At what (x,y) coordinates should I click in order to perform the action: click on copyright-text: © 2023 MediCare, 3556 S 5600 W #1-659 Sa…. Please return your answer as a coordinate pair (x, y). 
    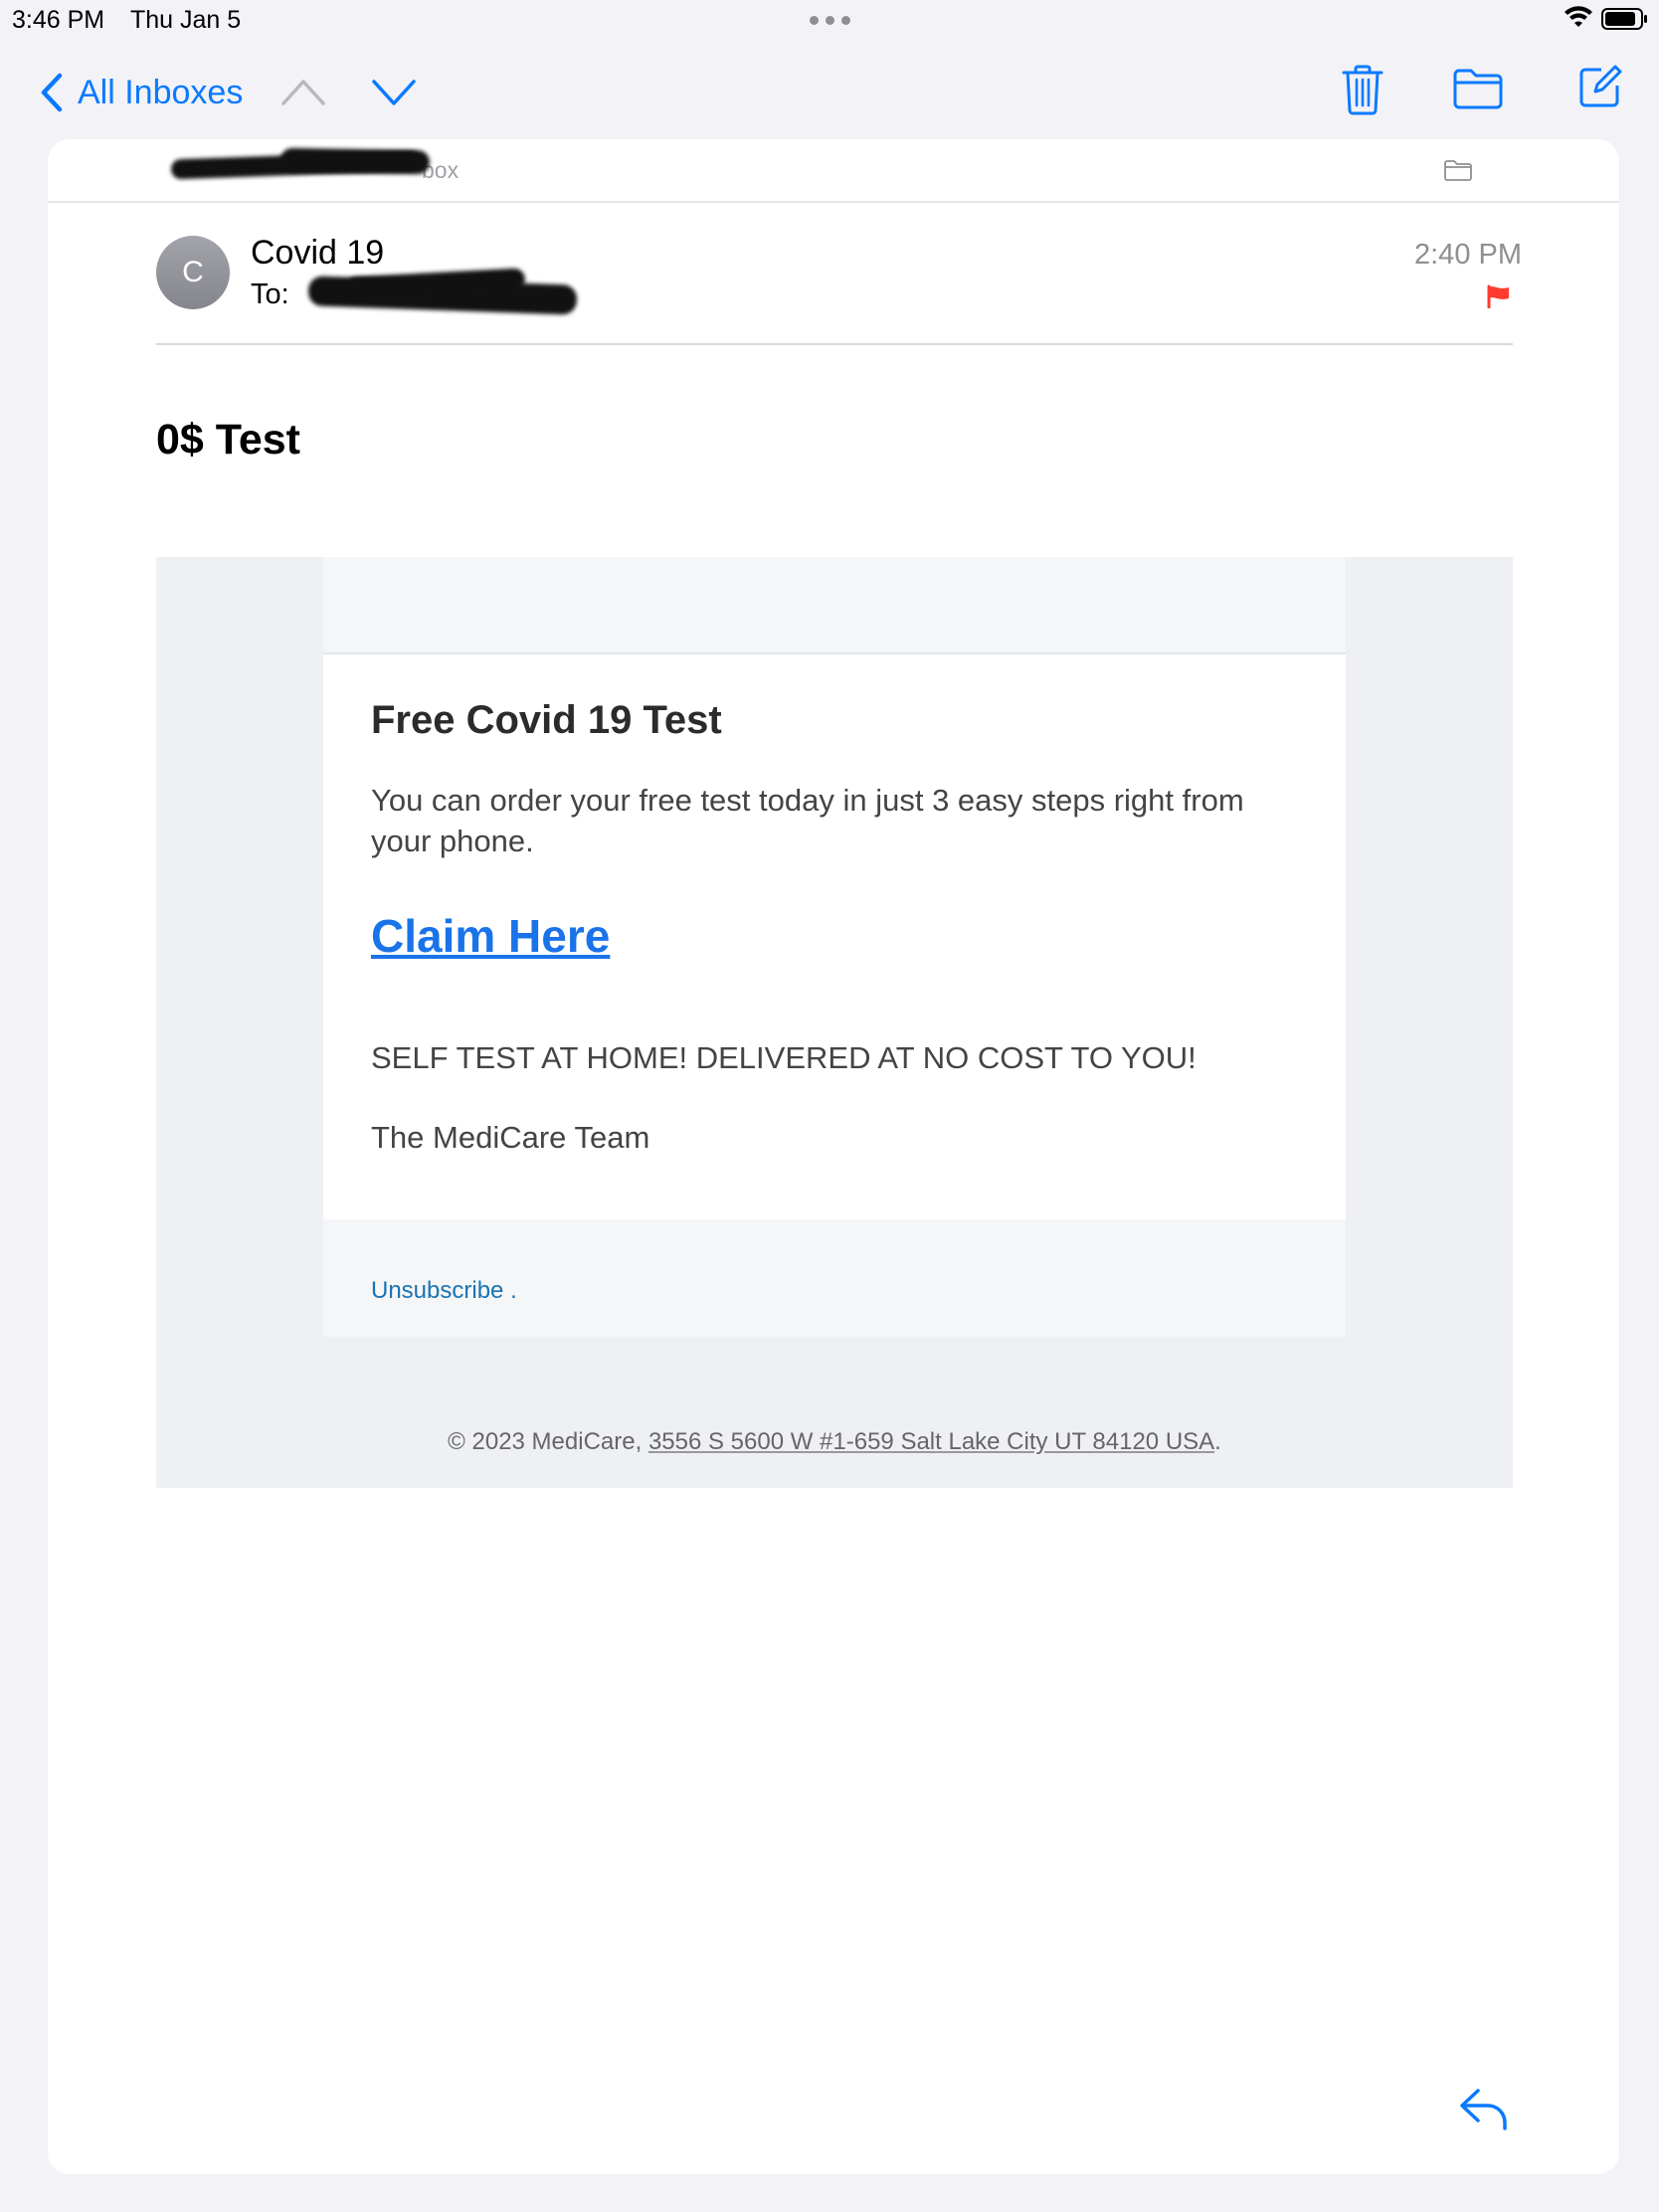
    Looking at the image, I should click on (834, 1442).